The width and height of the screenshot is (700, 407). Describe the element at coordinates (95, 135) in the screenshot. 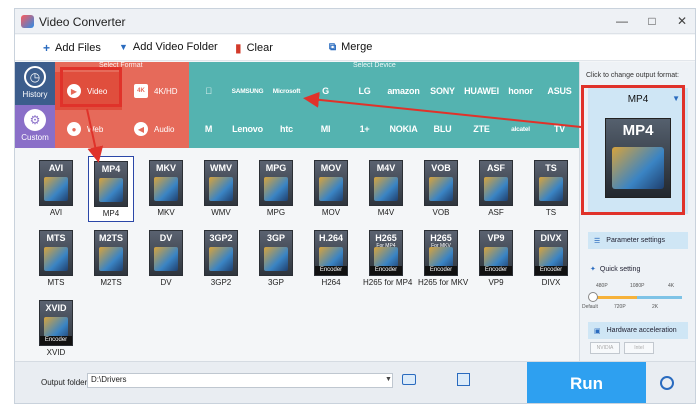

I see `arrow-video-to-mp4` at that location.